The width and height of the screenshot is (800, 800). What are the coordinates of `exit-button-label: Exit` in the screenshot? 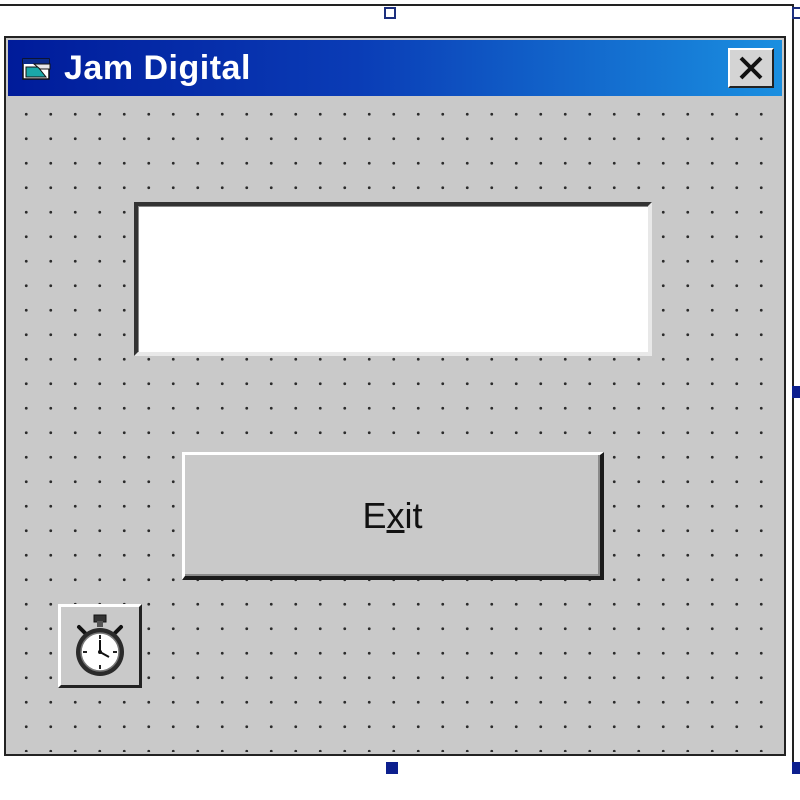 It's located at (392, 515).